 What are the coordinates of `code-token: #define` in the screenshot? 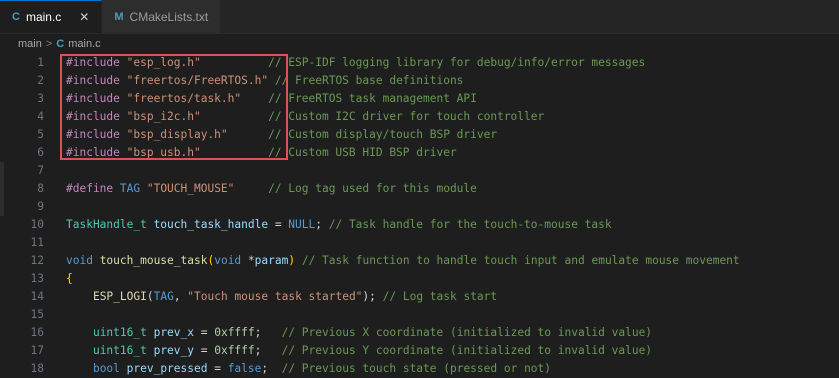 It's located at (93, 188).